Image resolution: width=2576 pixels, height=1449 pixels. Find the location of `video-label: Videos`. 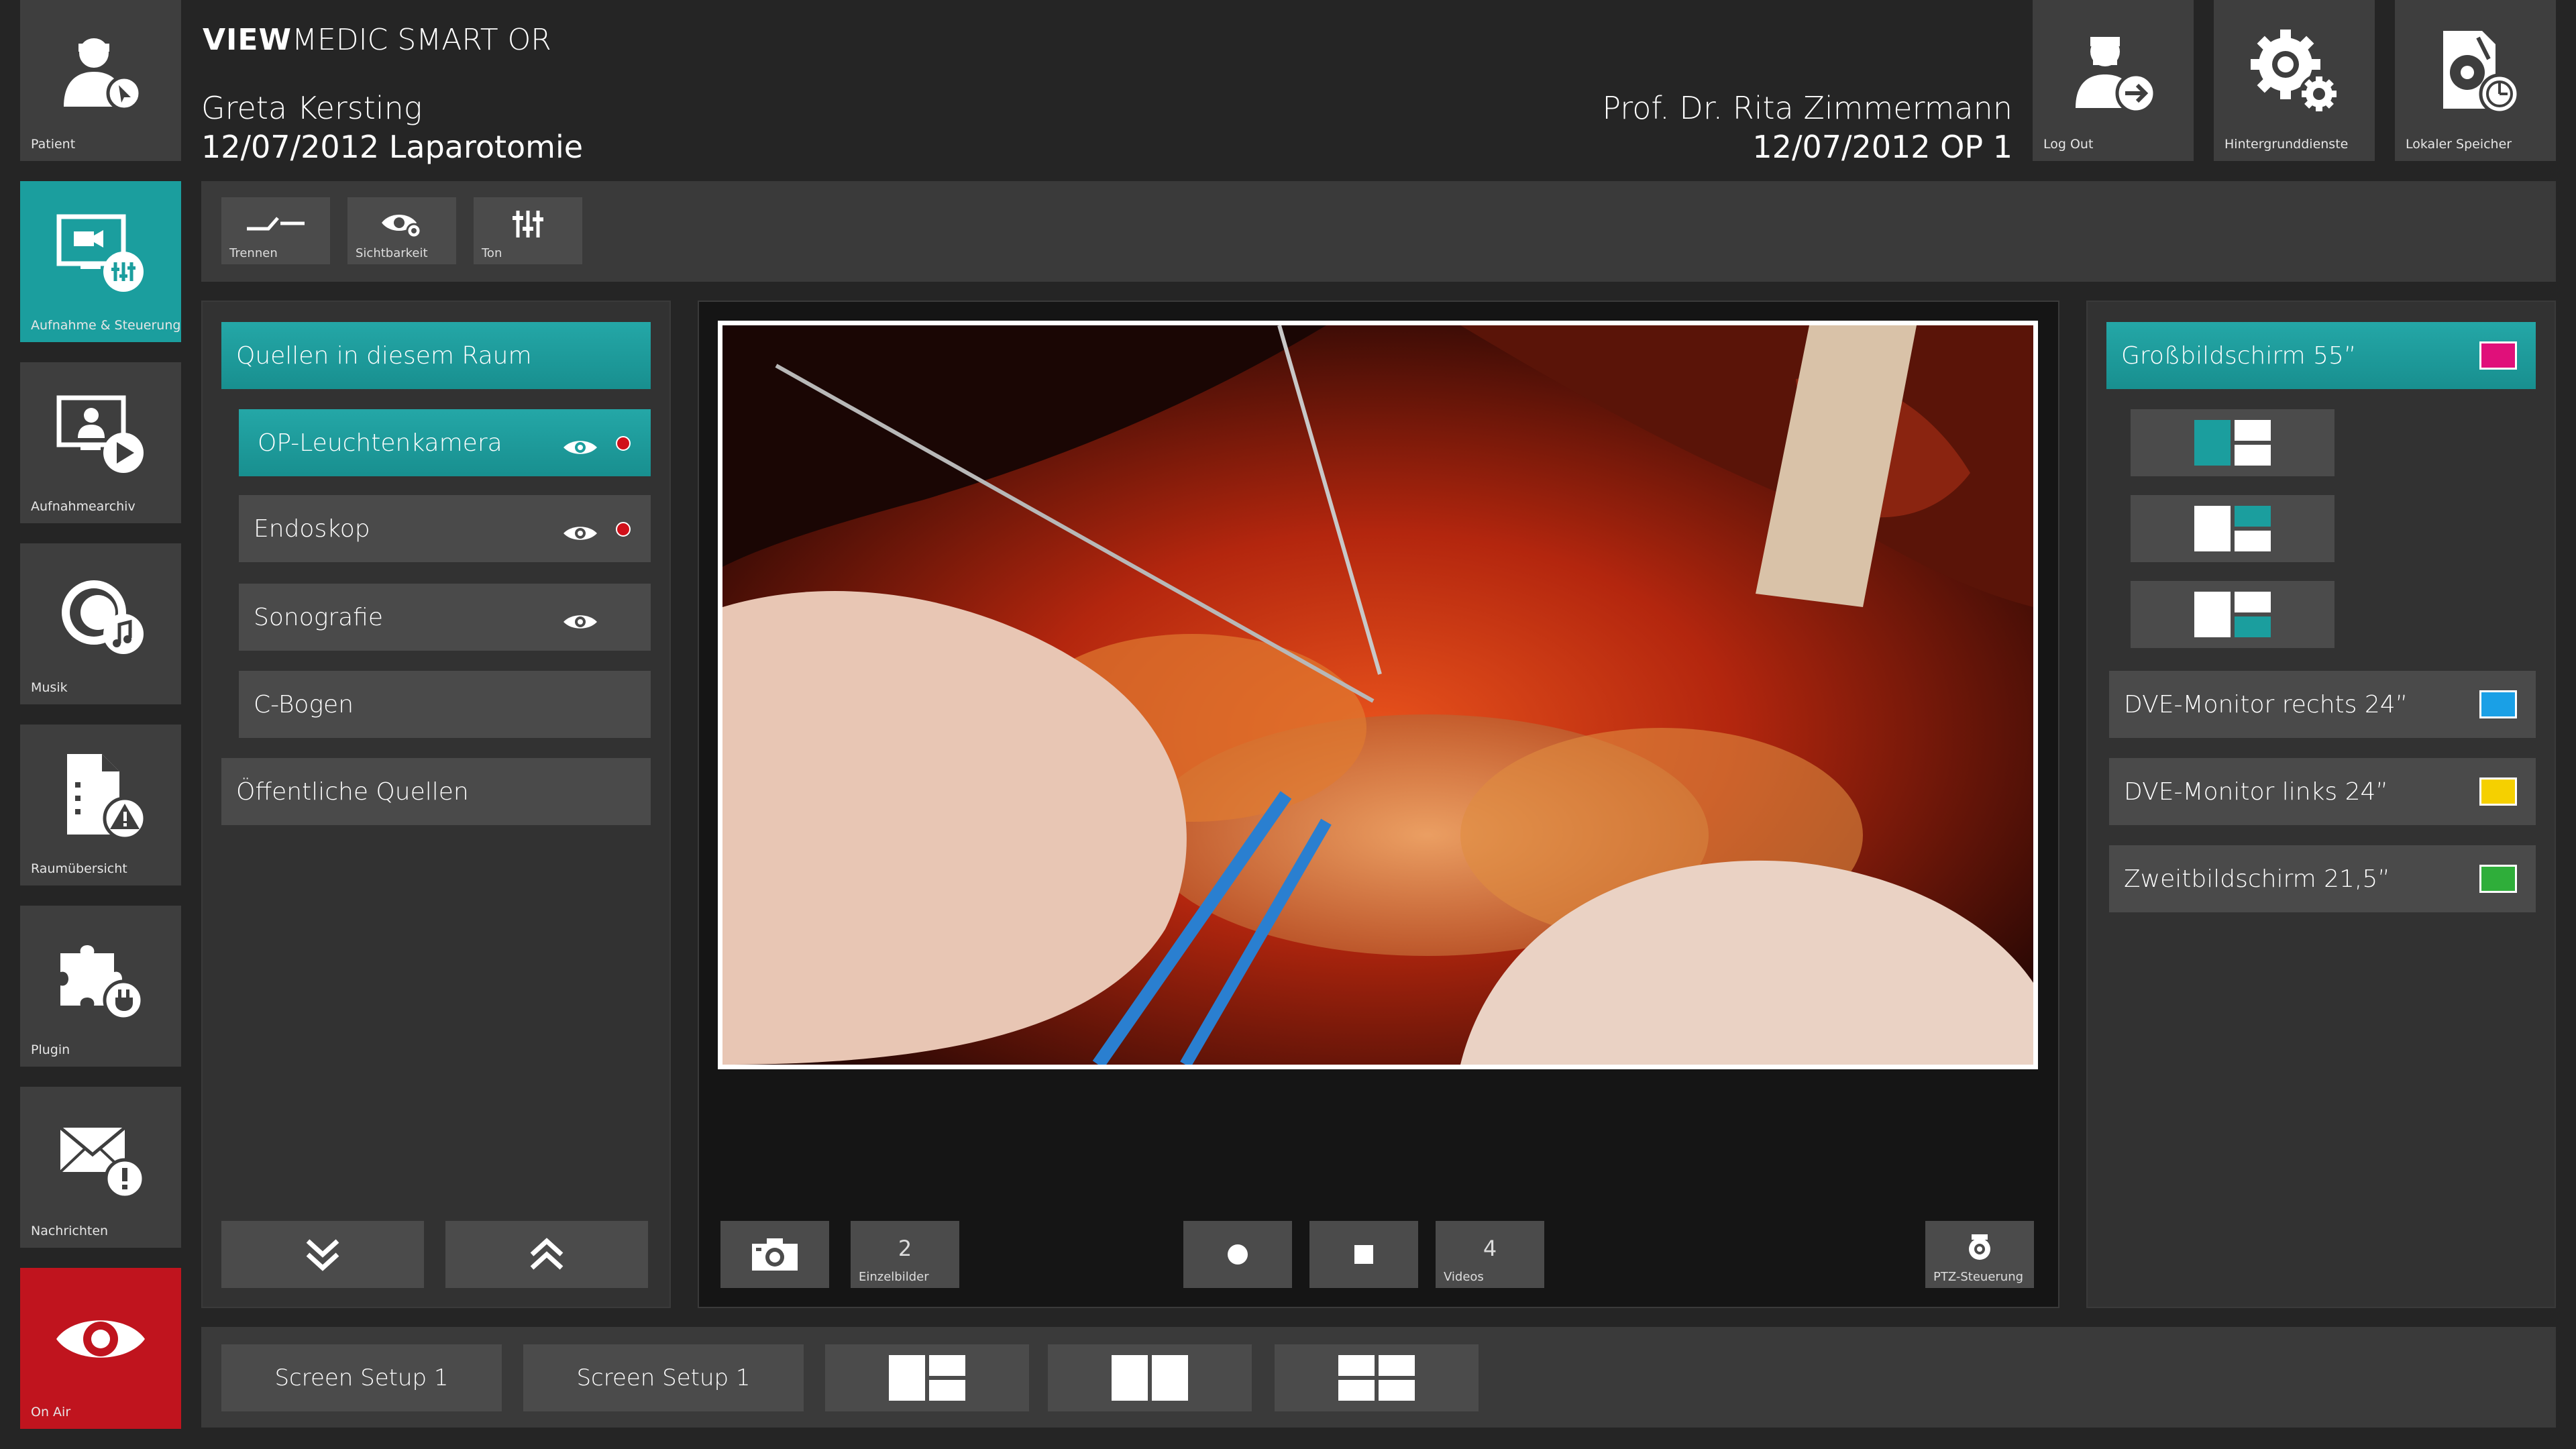

video-label: Videos is located at coordinates (1464, 1277).